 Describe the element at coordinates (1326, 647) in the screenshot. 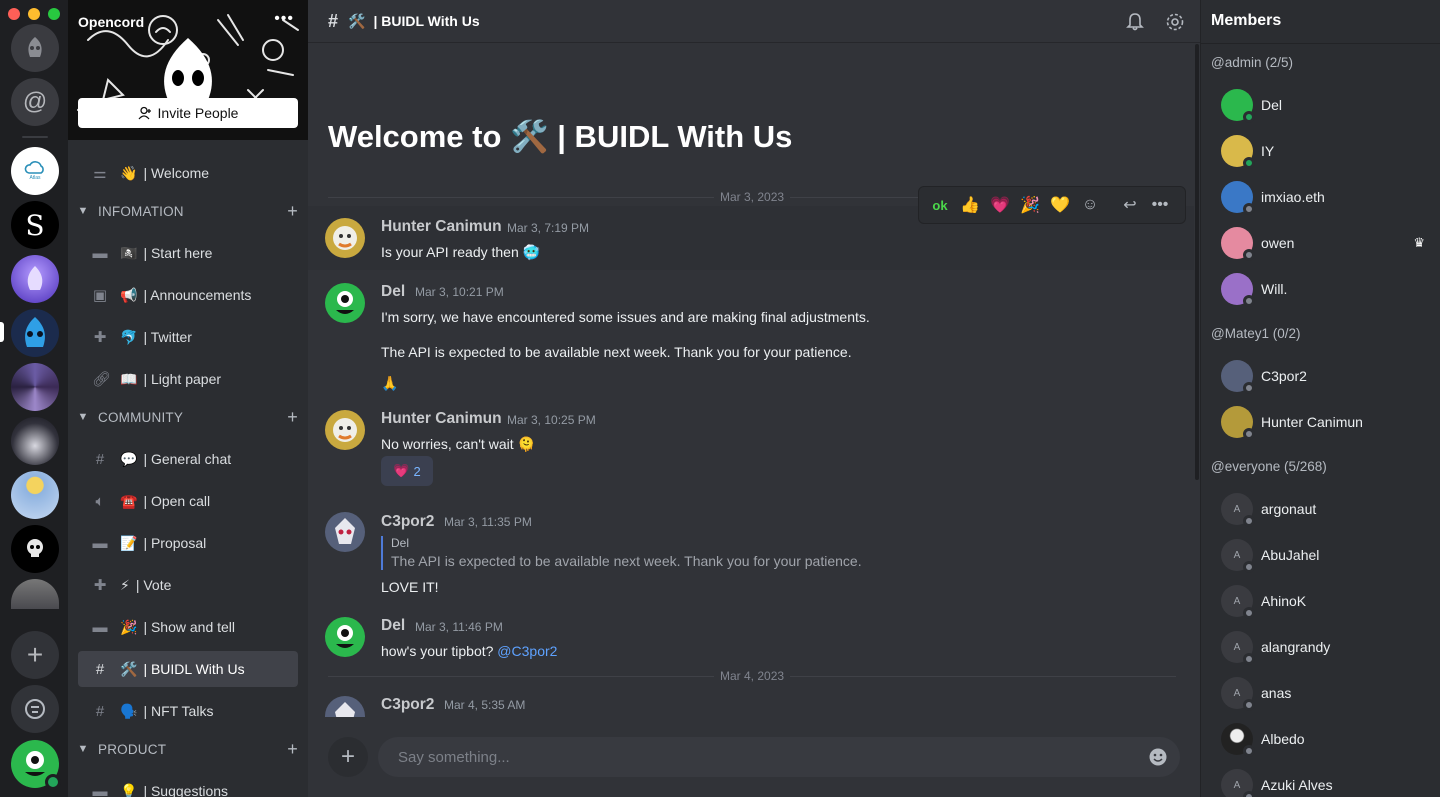

I see `member-alangrandy: A alangrandy` at that location.